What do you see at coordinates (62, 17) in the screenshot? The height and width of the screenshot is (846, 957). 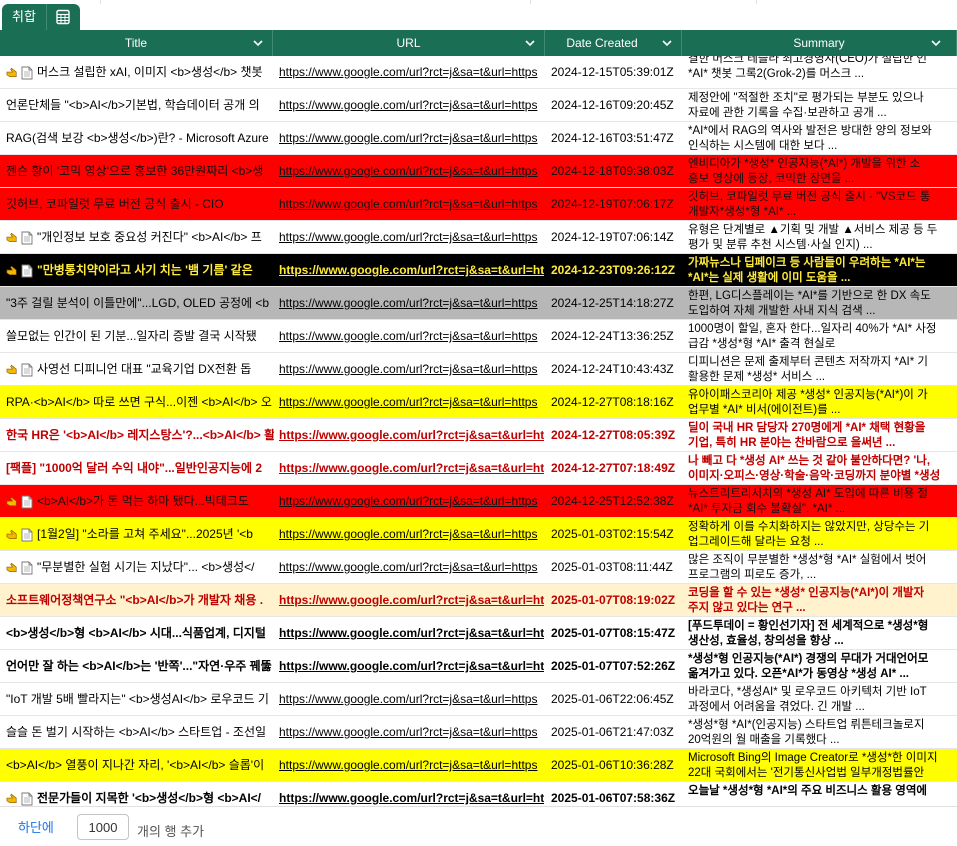 I see `tab-grid-view` at bounding box center [62, 17].